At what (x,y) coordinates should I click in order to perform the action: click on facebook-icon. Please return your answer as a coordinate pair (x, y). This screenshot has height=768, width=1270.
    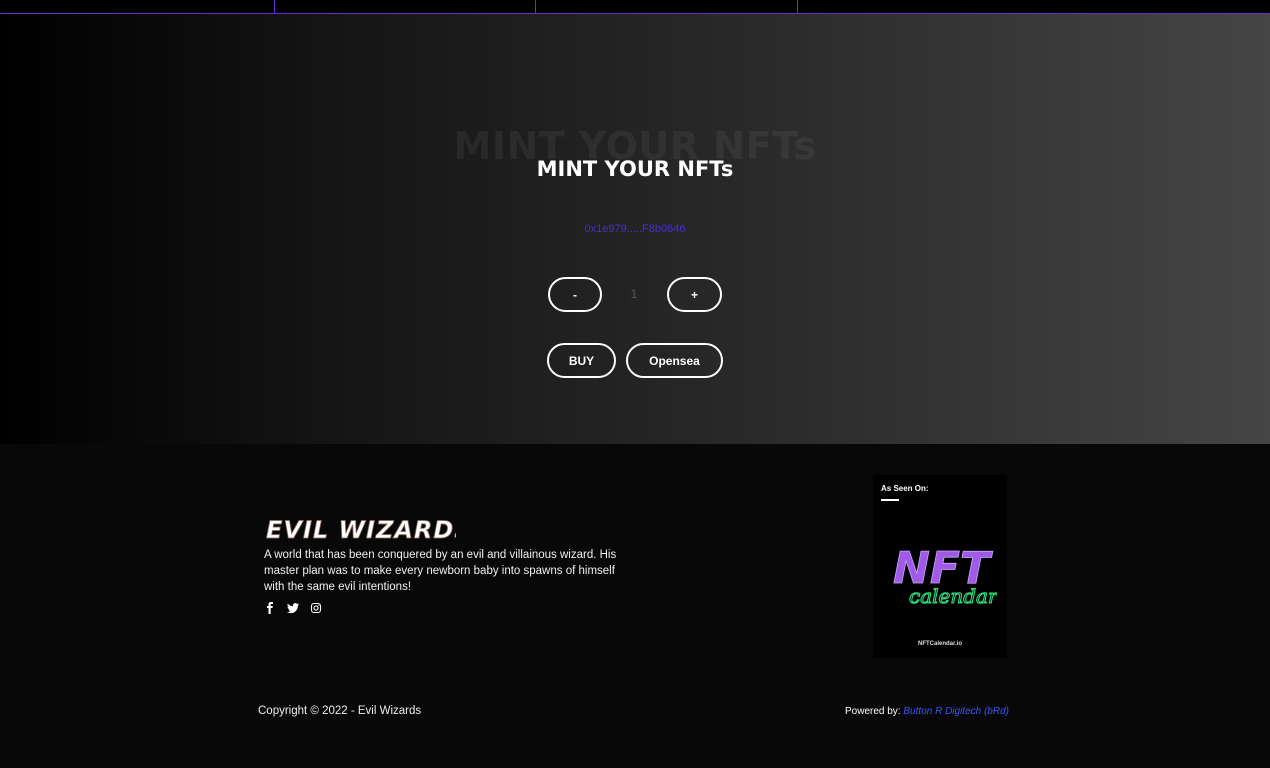
    Looking at the image, I should click on (270, 607).